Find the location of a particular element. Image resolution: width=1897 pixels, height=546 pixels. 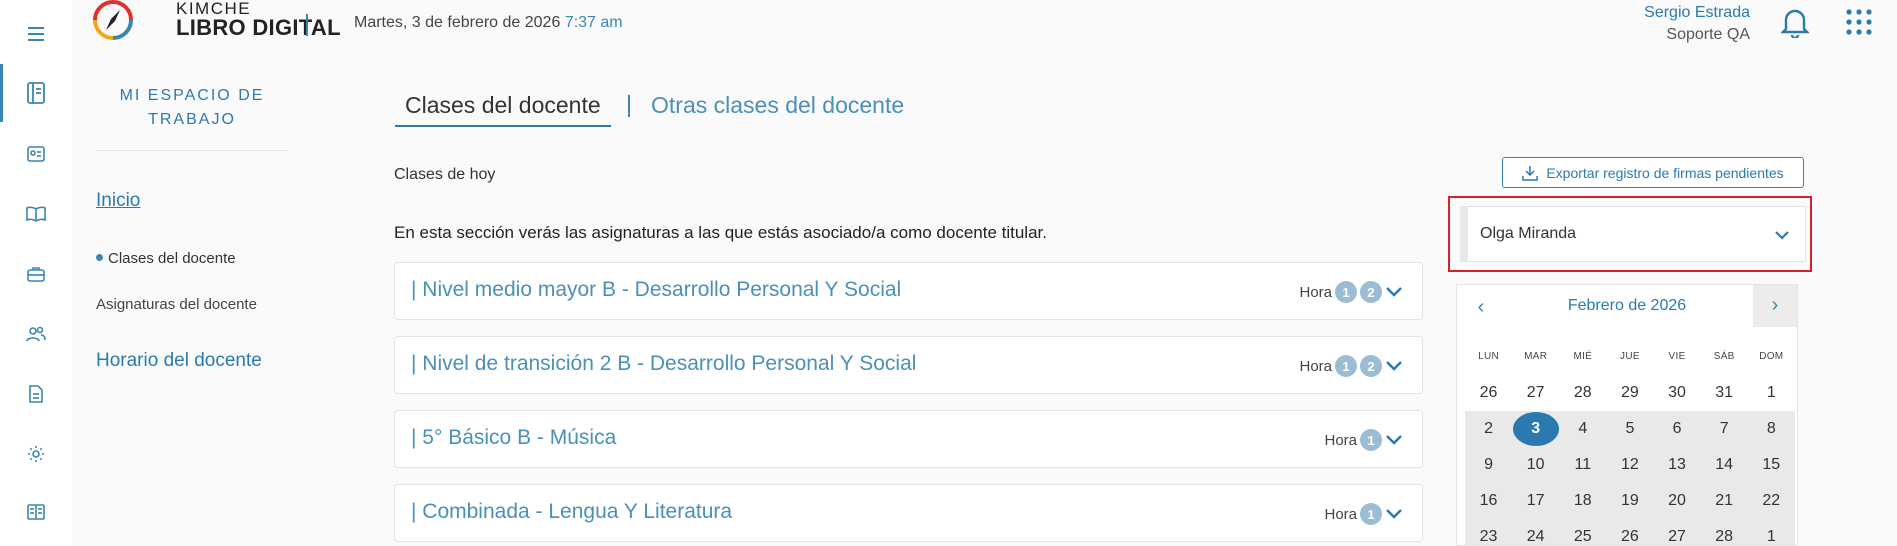

class-hours: Hora 1 is located at coordinates (1353, 514).